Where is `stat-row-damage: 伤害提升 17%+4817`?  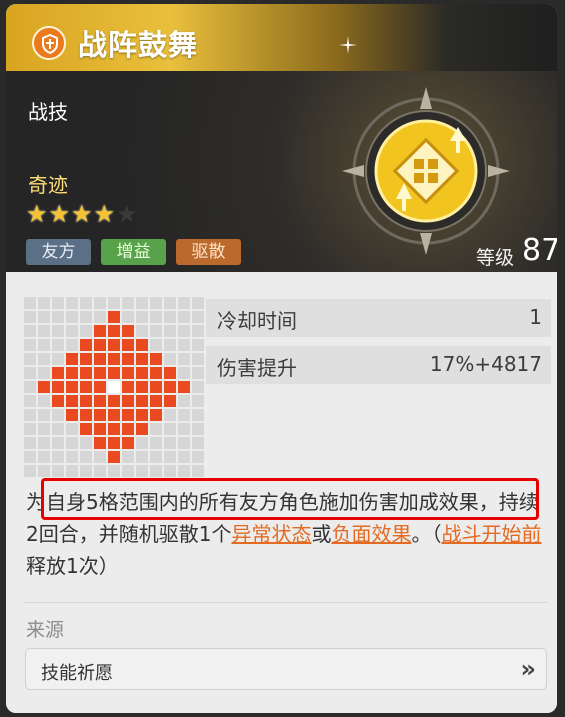 stat-row-damage: 伤害提升 17%+4817 is located at coordinates (378, 365).